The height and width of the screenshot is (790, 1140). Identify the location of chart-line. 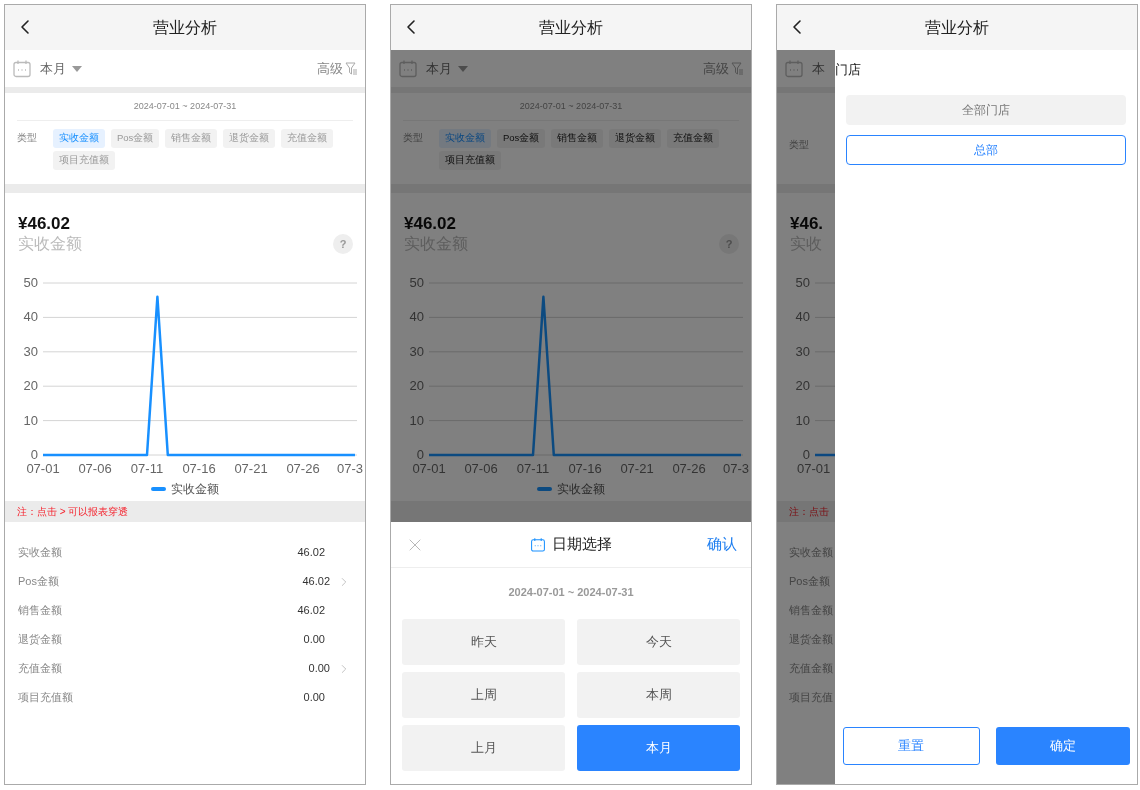
(825, 455).